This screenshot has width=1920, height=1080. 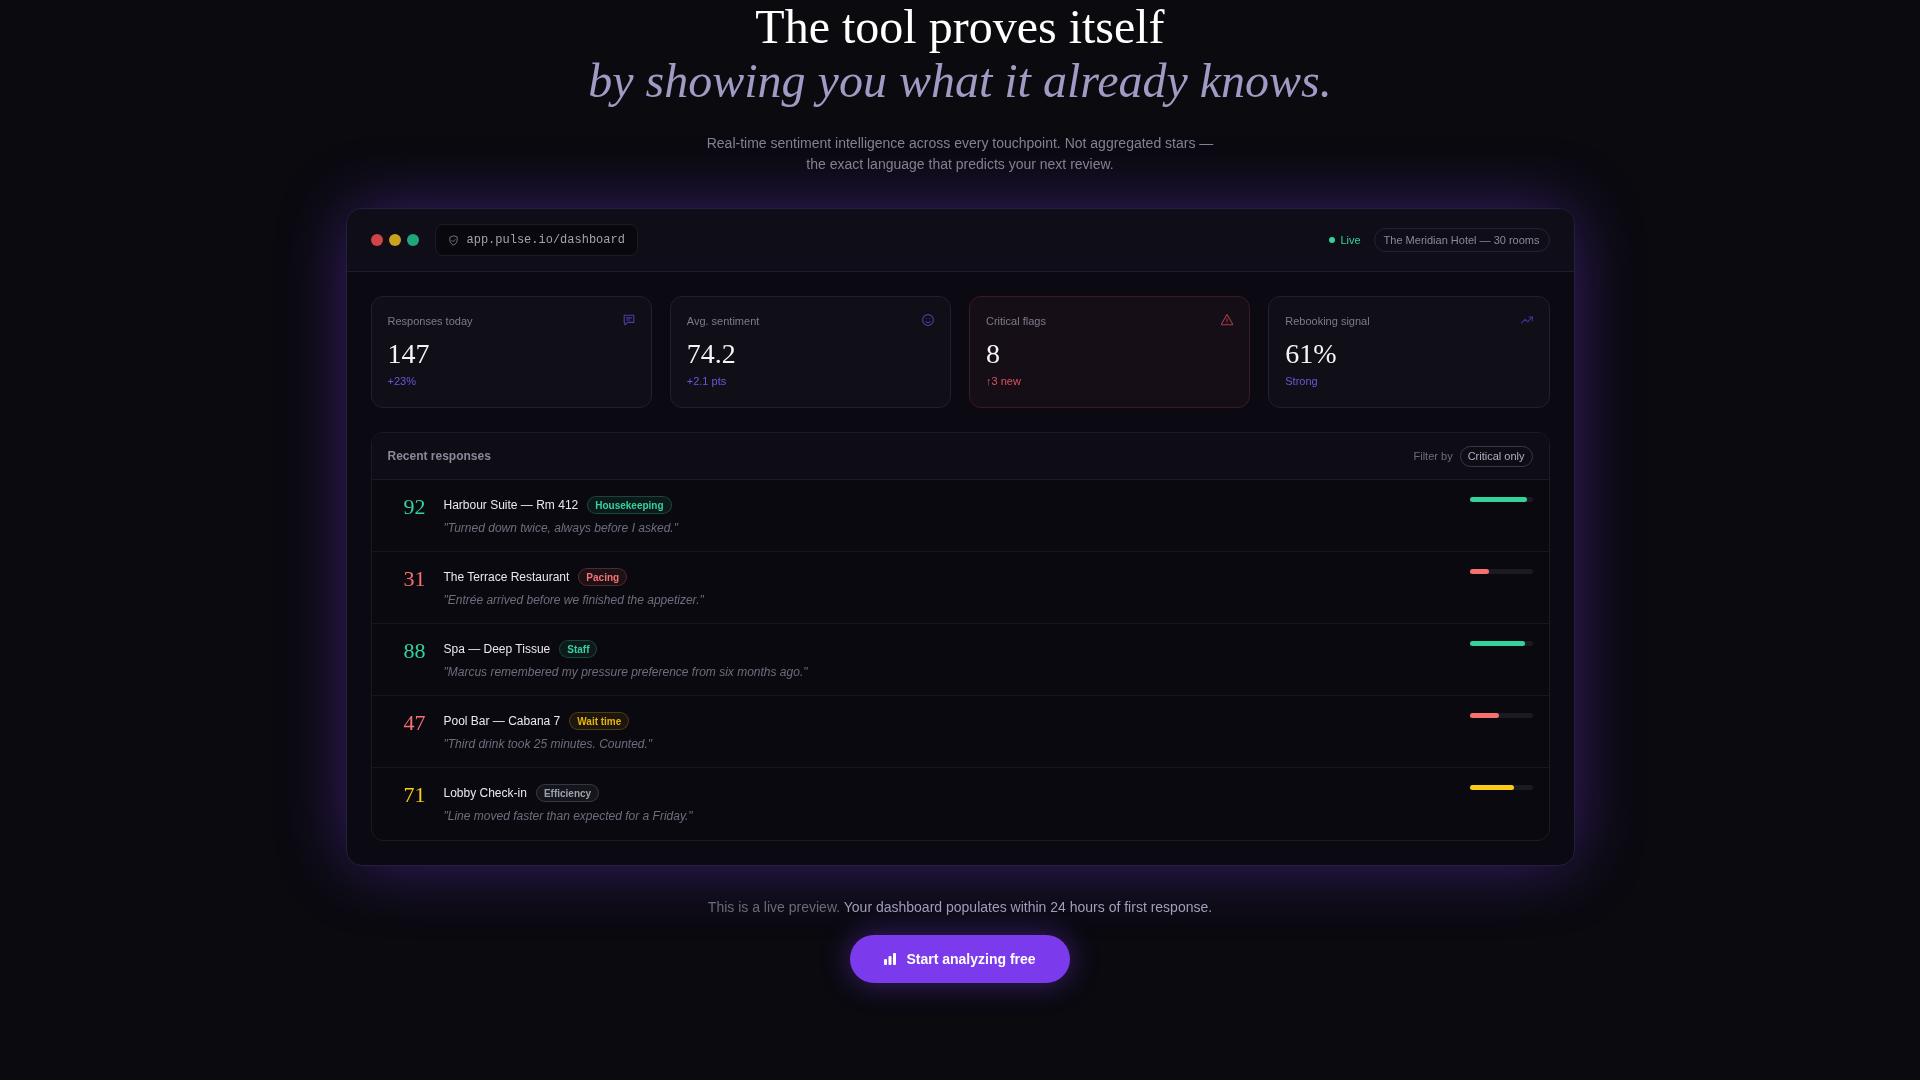 I want to click on info-text: Your dashboard populates within 24 hours of first response., so click(x=1028, y=907).